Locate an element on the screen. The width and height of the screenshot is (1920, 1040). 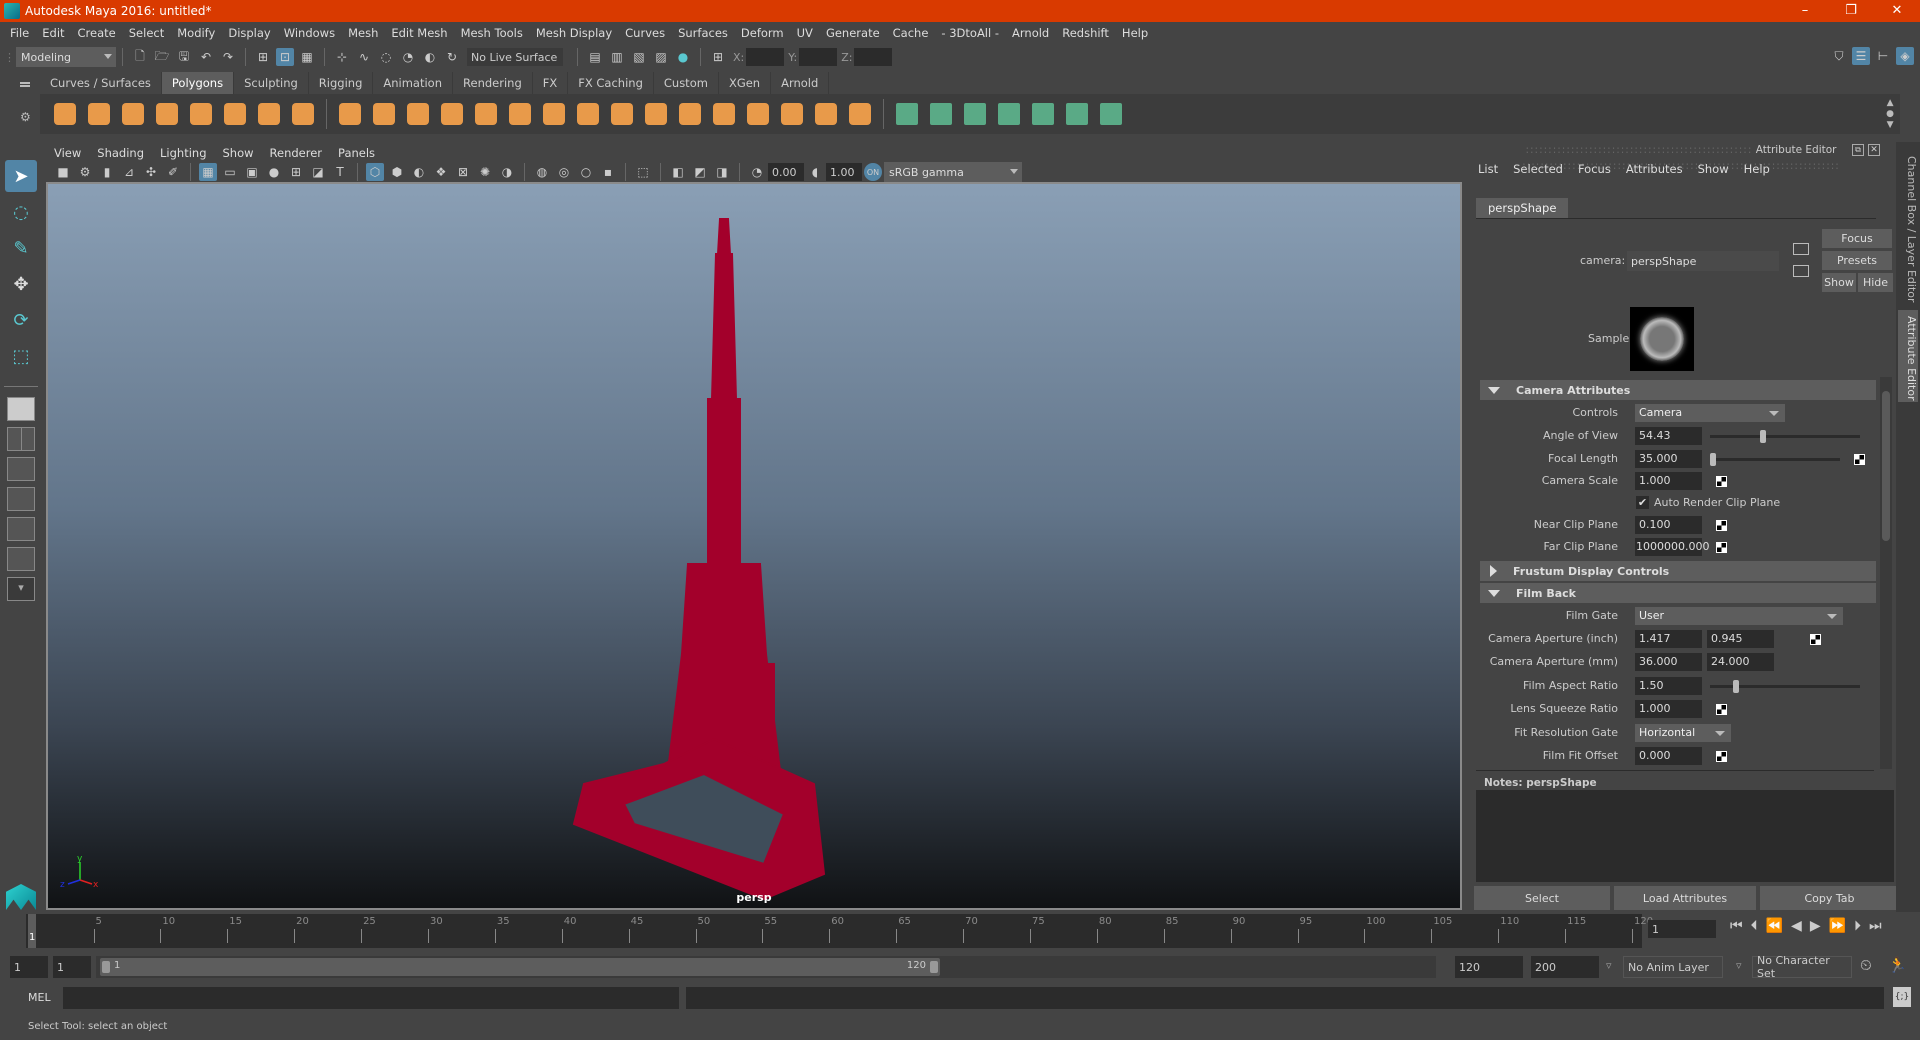
near-clip-map-icon is located at coordinates (1721, 525).